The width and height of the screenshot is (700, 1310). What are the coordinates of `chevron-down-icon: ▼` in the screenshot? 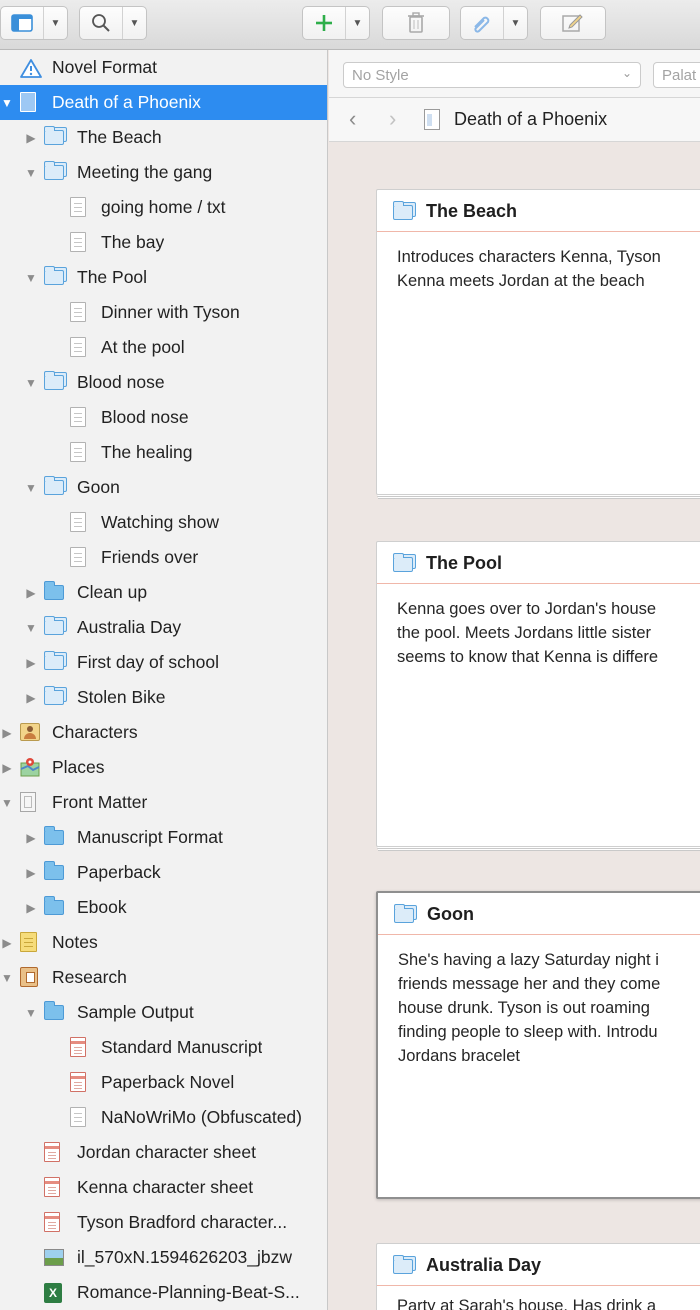 It's located at (134, 23).